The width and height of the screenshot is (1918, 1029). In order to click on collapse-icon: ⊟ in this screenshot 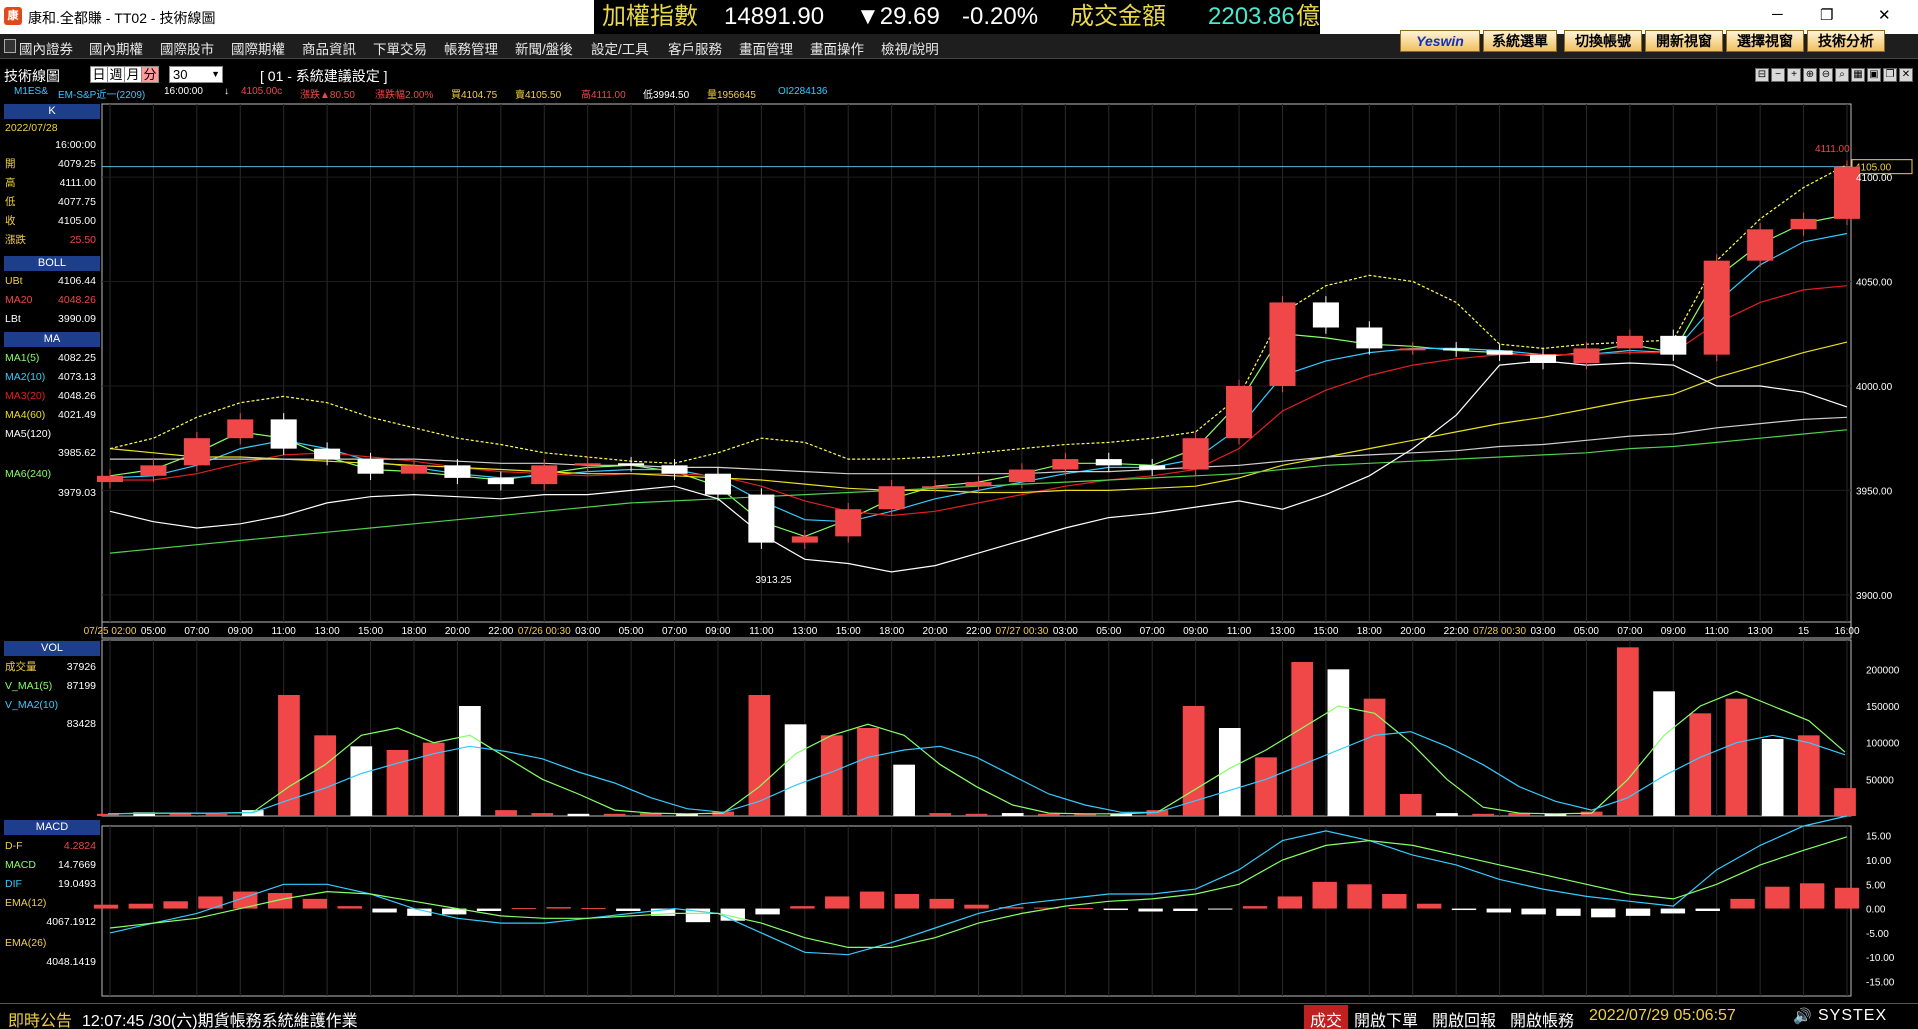, I will do `click(1762, 75)`.